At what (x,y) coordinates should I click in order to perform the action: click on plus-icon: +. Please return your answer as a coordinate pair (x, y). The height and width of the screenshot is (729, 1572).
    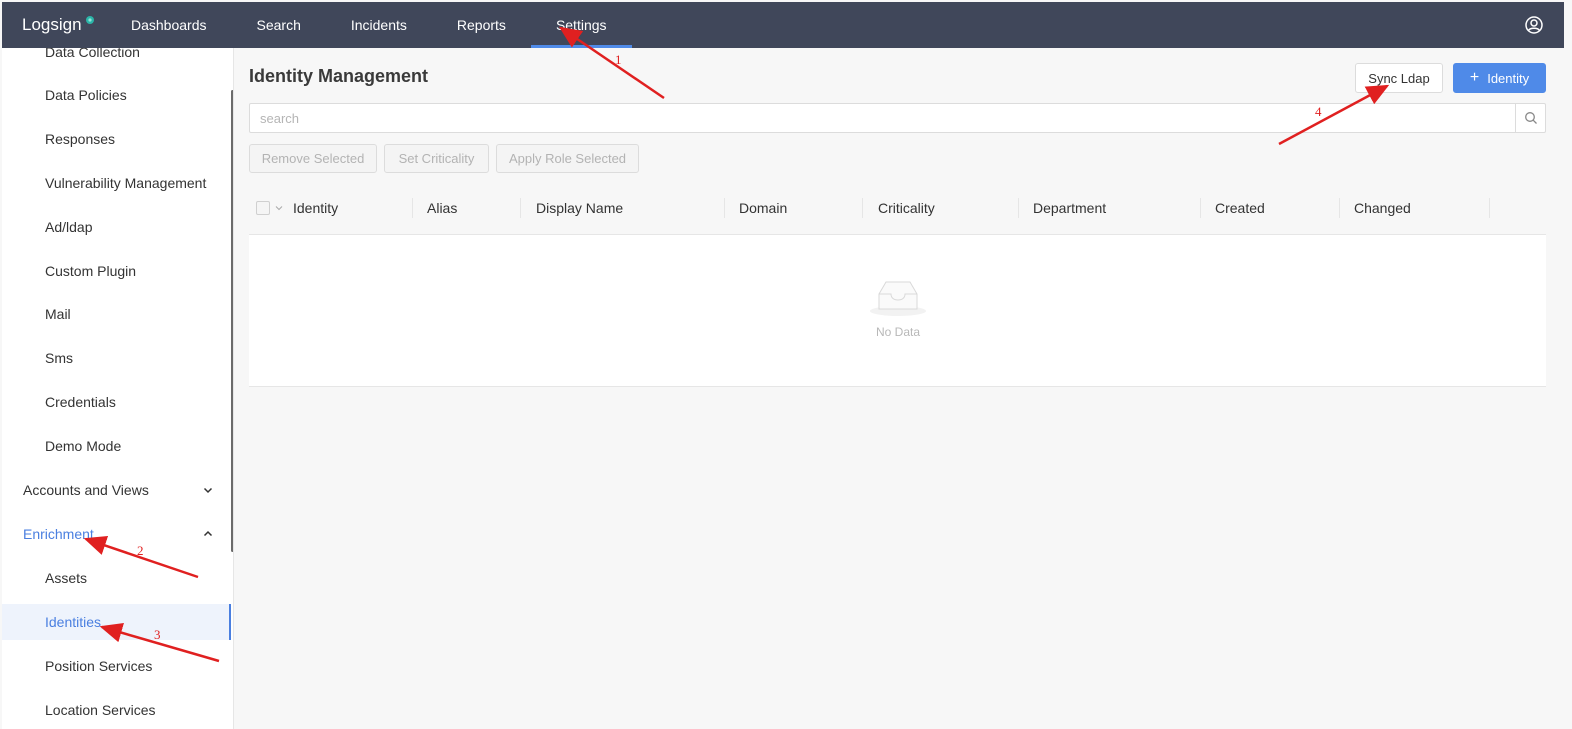
    Looking at the image, I should click on (1474, 77).